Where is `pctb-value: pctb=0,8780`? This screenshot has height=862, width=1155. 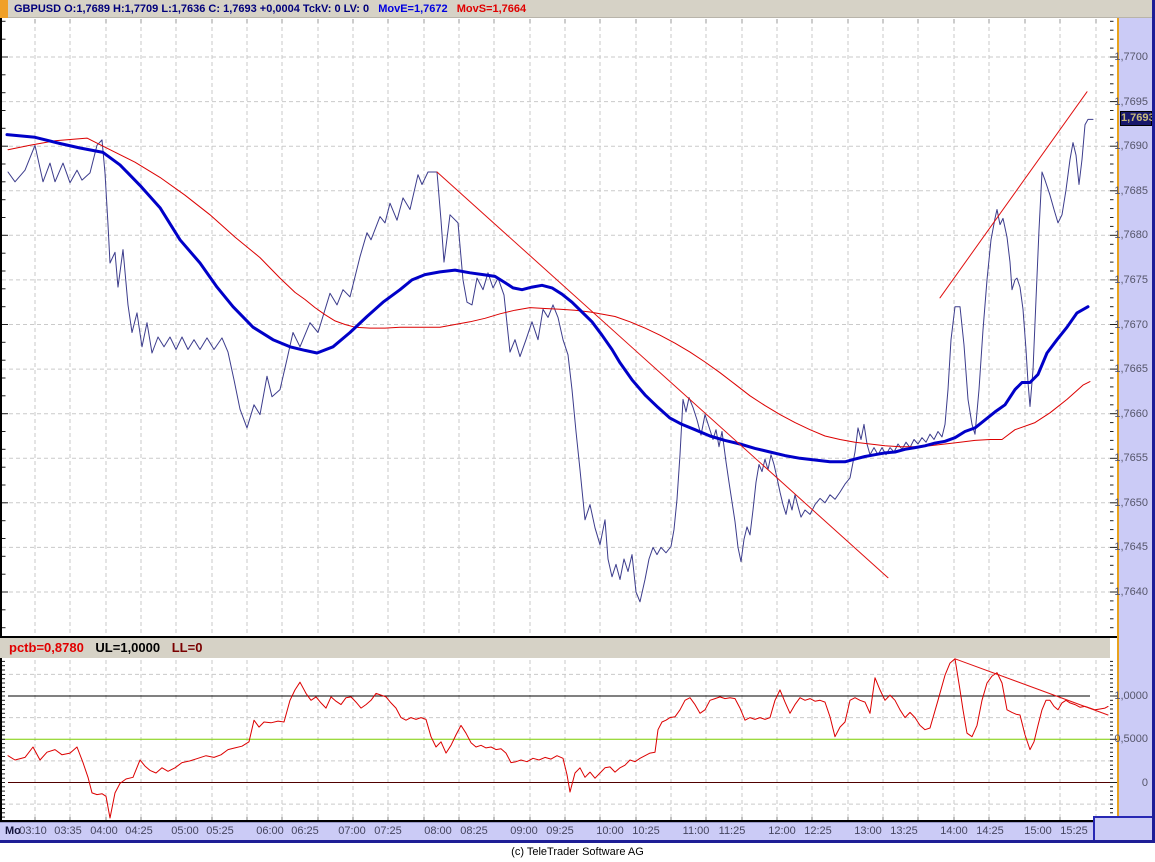 pctb-value: pctb=0,8780 is located at coordinates (46, 647).